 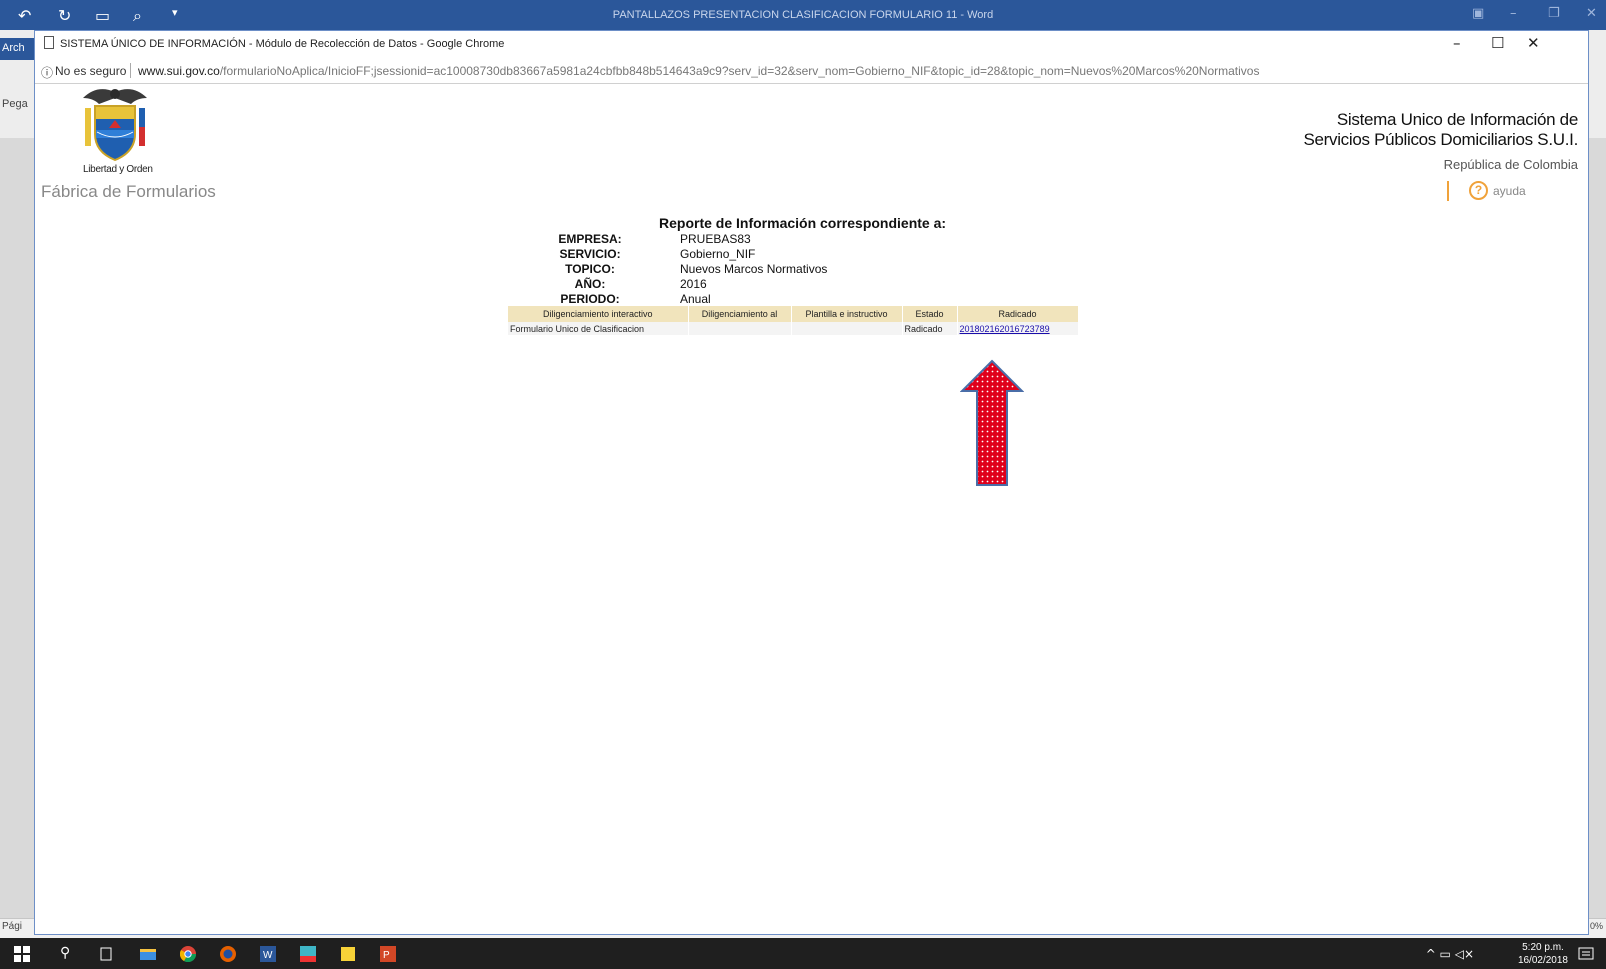 I want to click on windows-start-icon, so click(x=22, y=954).